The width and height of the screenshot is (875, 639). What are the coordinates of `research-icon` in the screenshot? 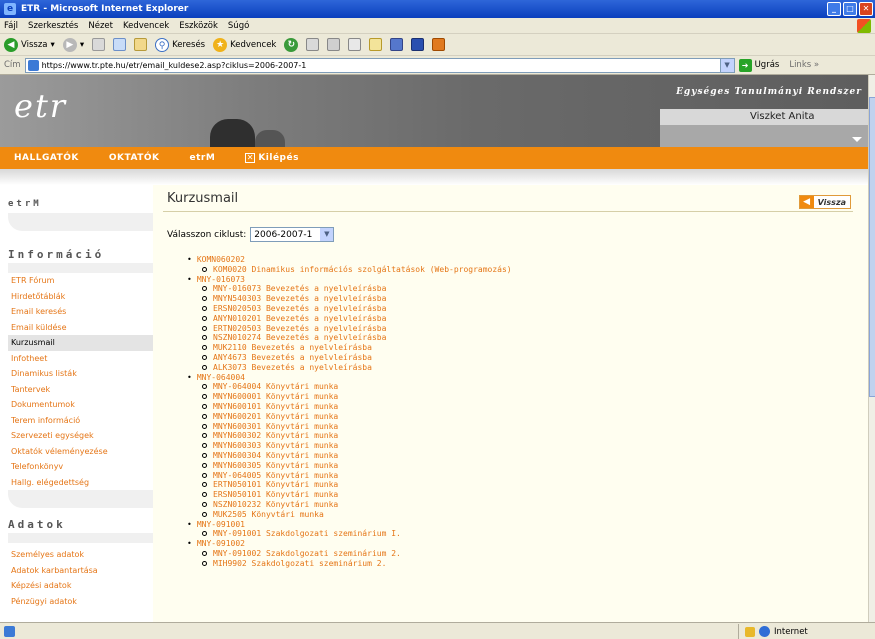 It's located at (418, 44).